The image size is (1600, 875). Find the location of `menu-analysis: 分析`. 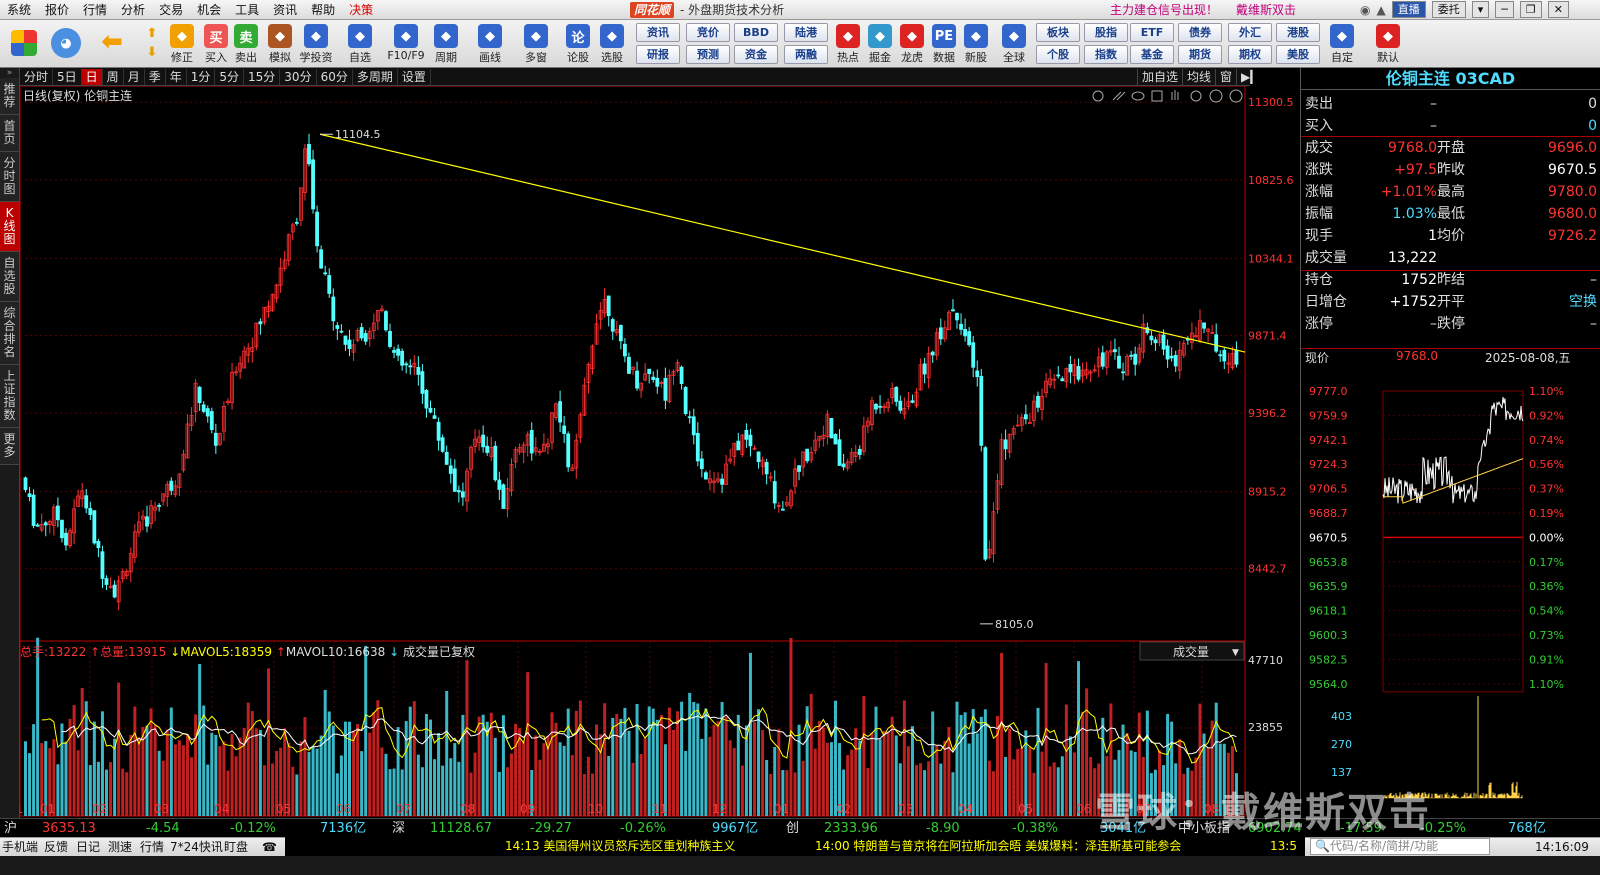

menu-analysis: 分析 is located at coordinates (133, 10).